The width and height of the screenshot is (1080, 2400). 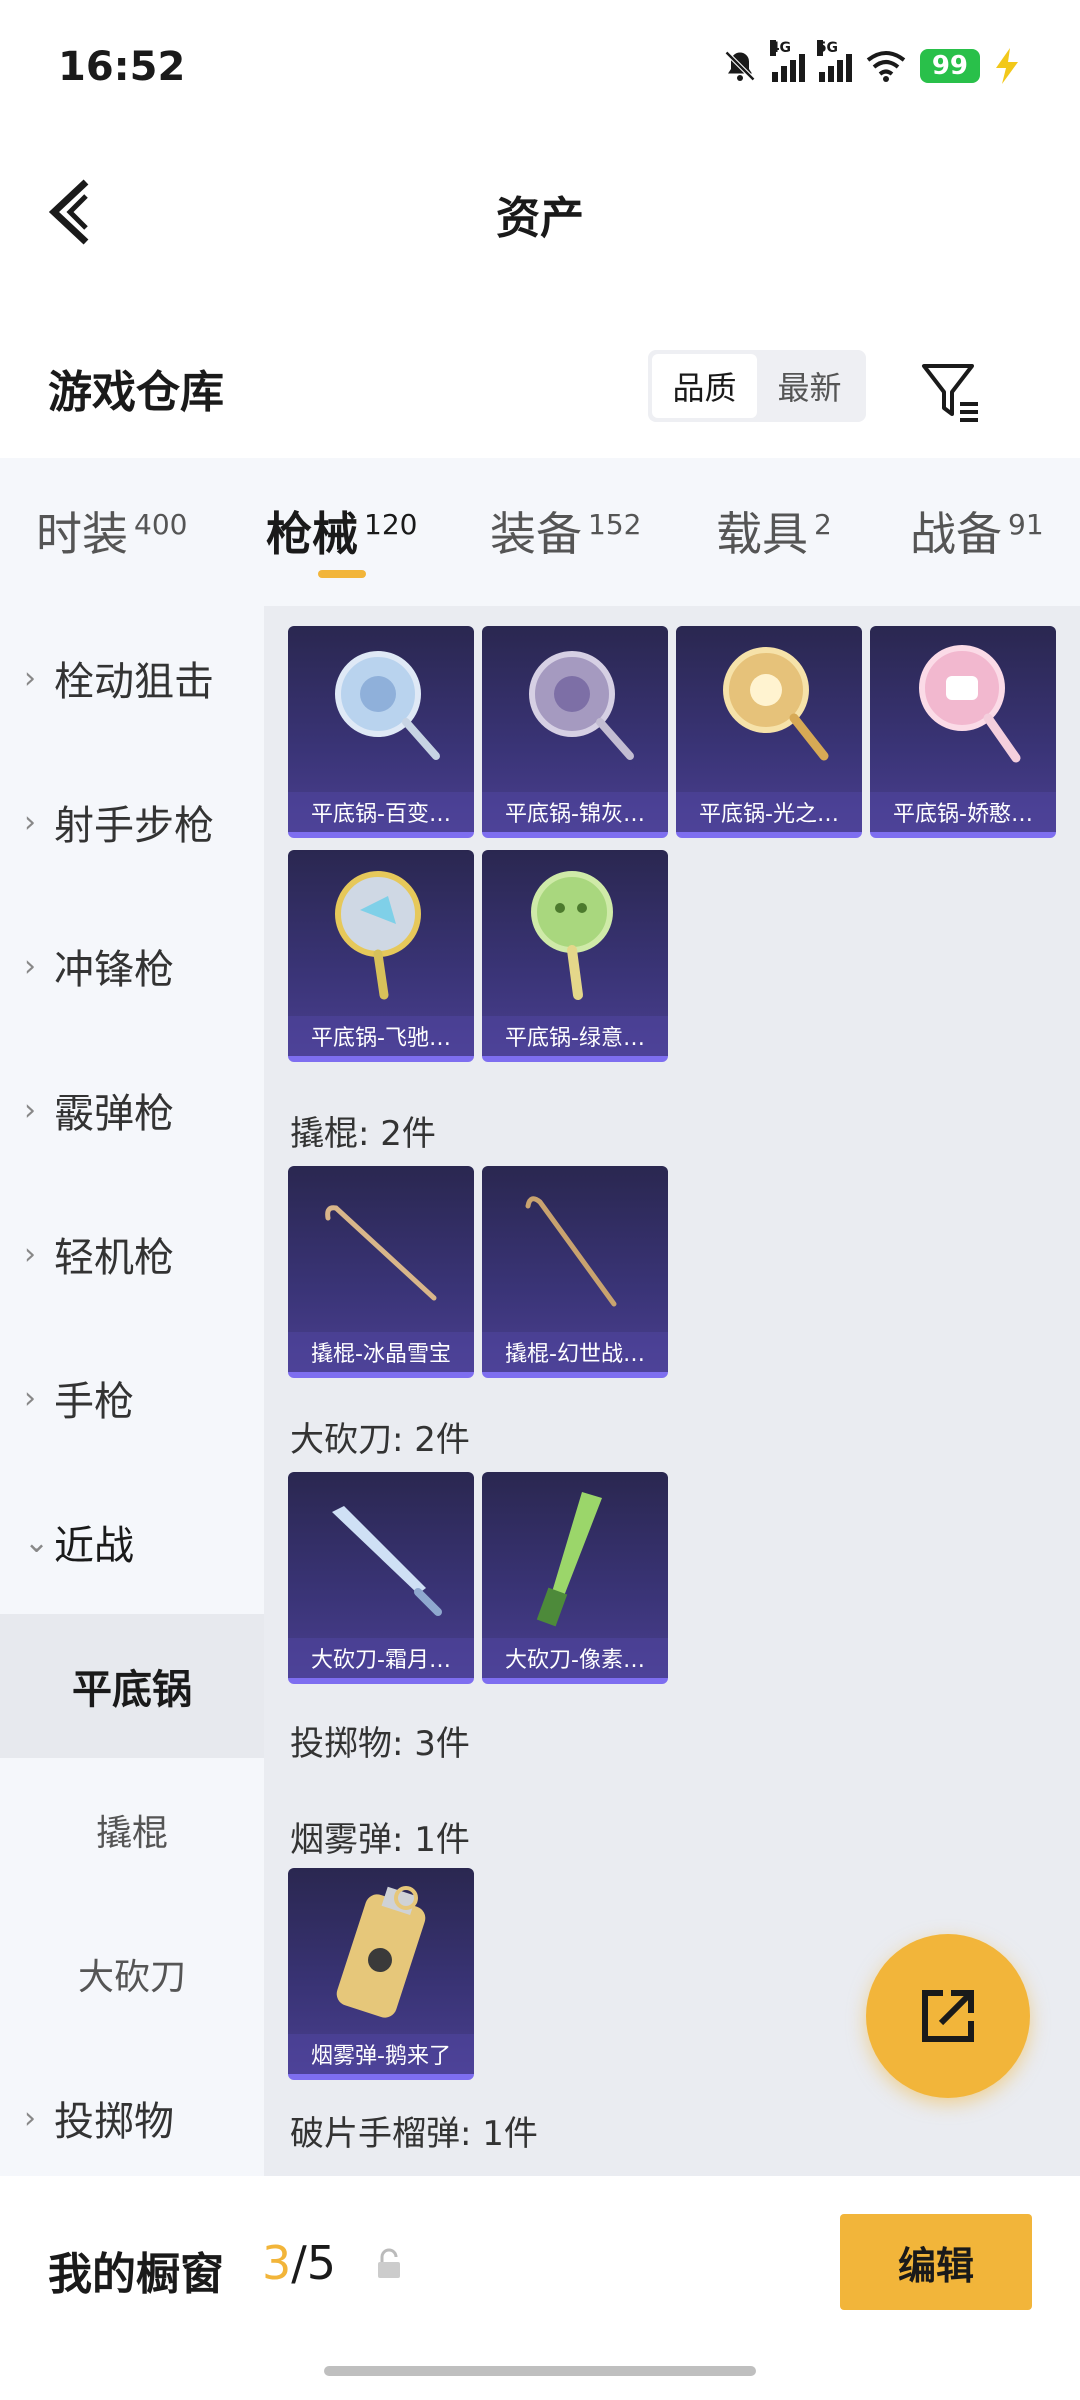 I want to click on item-card-smoke-1: 烟雾弹-鹅来了, so click(x=381, y=1974).